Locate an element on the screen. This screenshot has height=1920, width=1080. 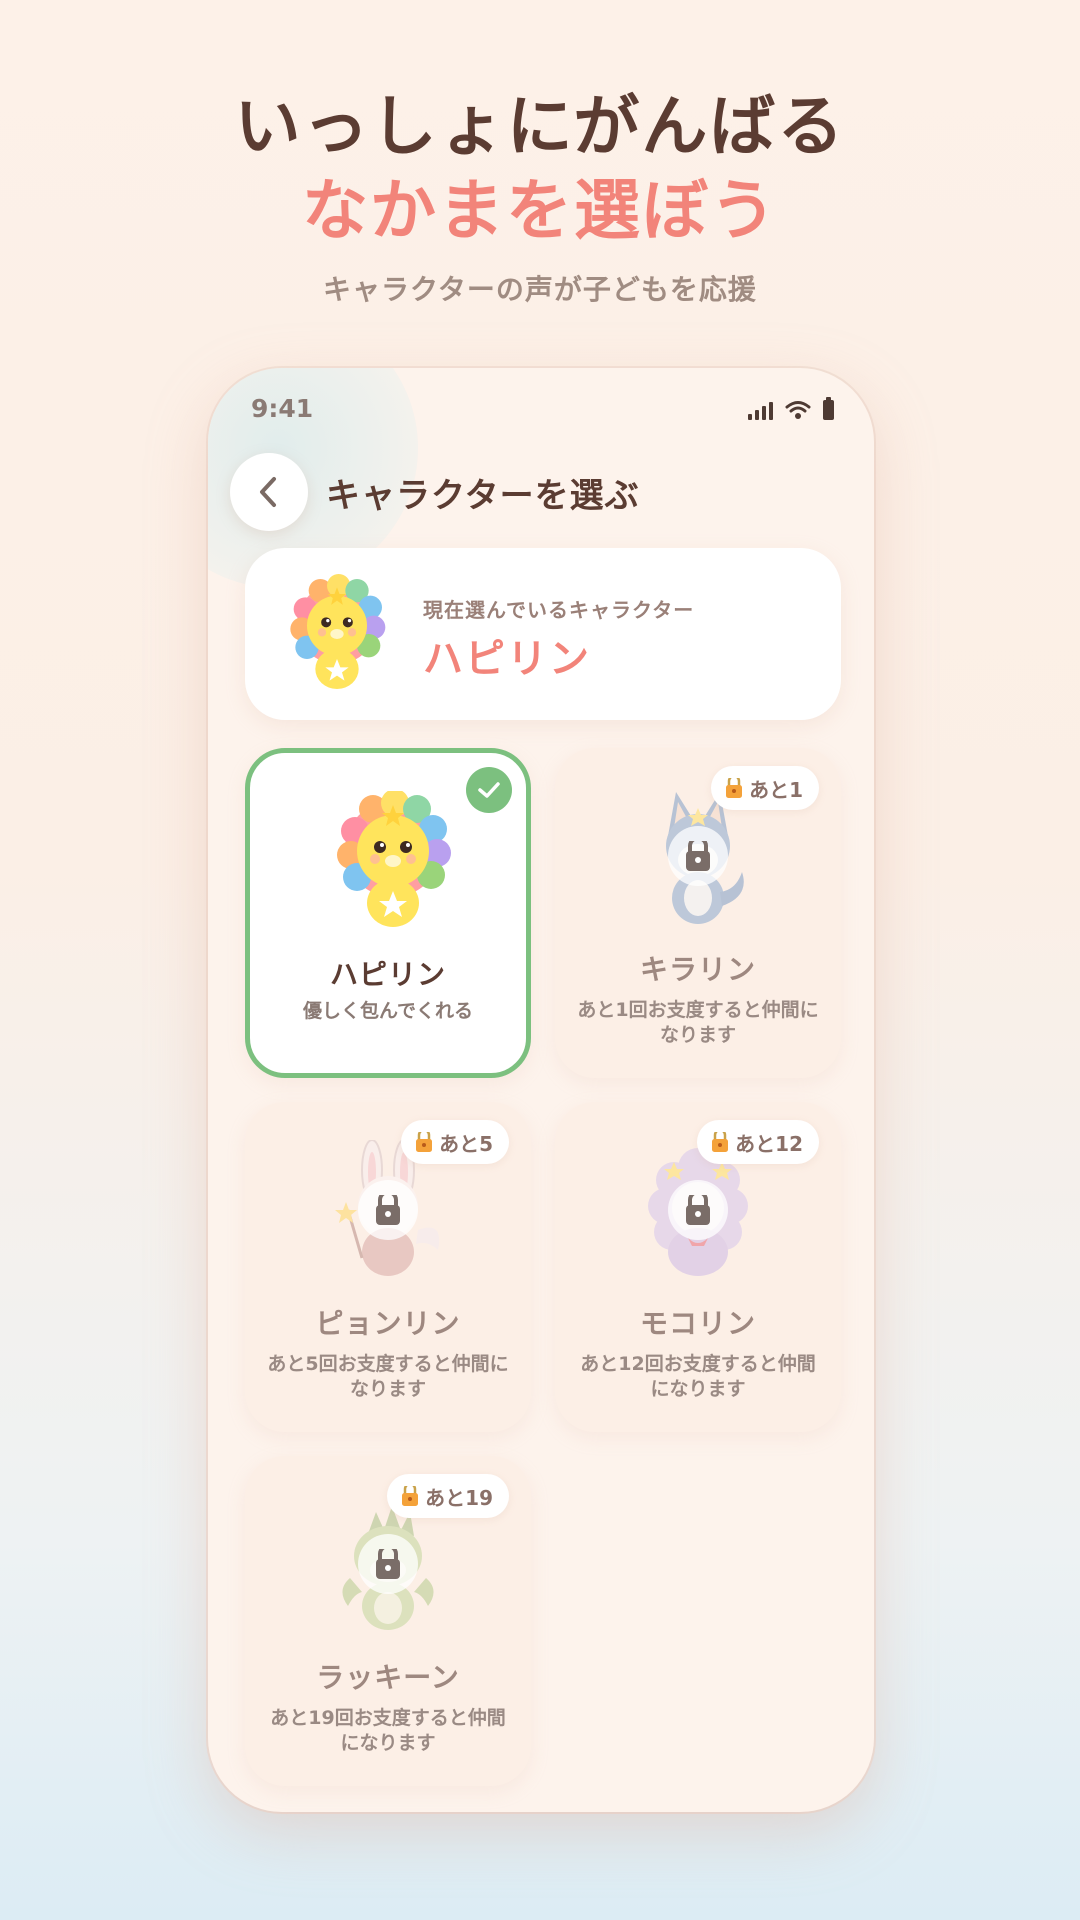
character-desc: あと1回お支度すると仲間になります is located at coordinates (698, 1022).